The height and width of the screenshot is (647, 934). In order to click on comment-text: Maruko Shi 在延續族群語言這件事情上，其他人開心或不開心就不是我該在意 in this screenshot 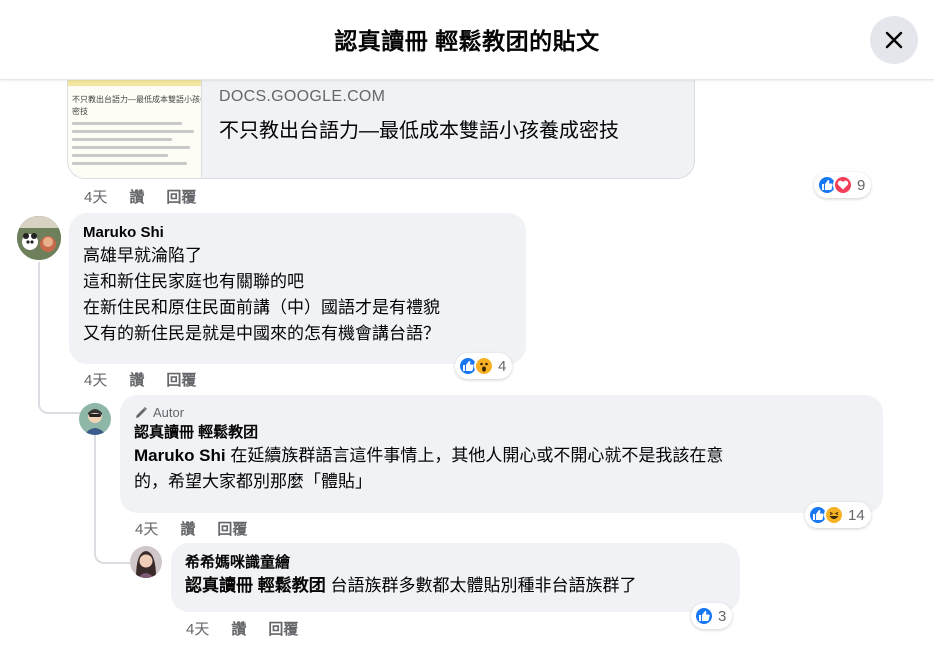, I will do `click(501, 456)`.